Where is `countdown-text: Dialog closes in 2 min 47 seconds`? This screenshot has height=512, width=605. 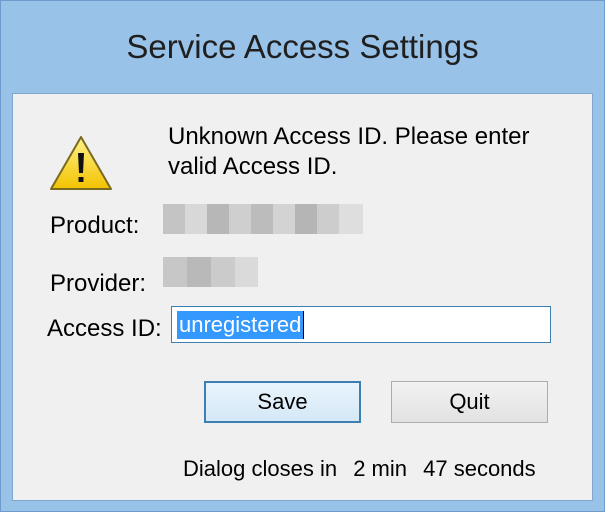 countdown-text: Dialog closes in 2 min 47 seconds is located at coordinates (364, 469).